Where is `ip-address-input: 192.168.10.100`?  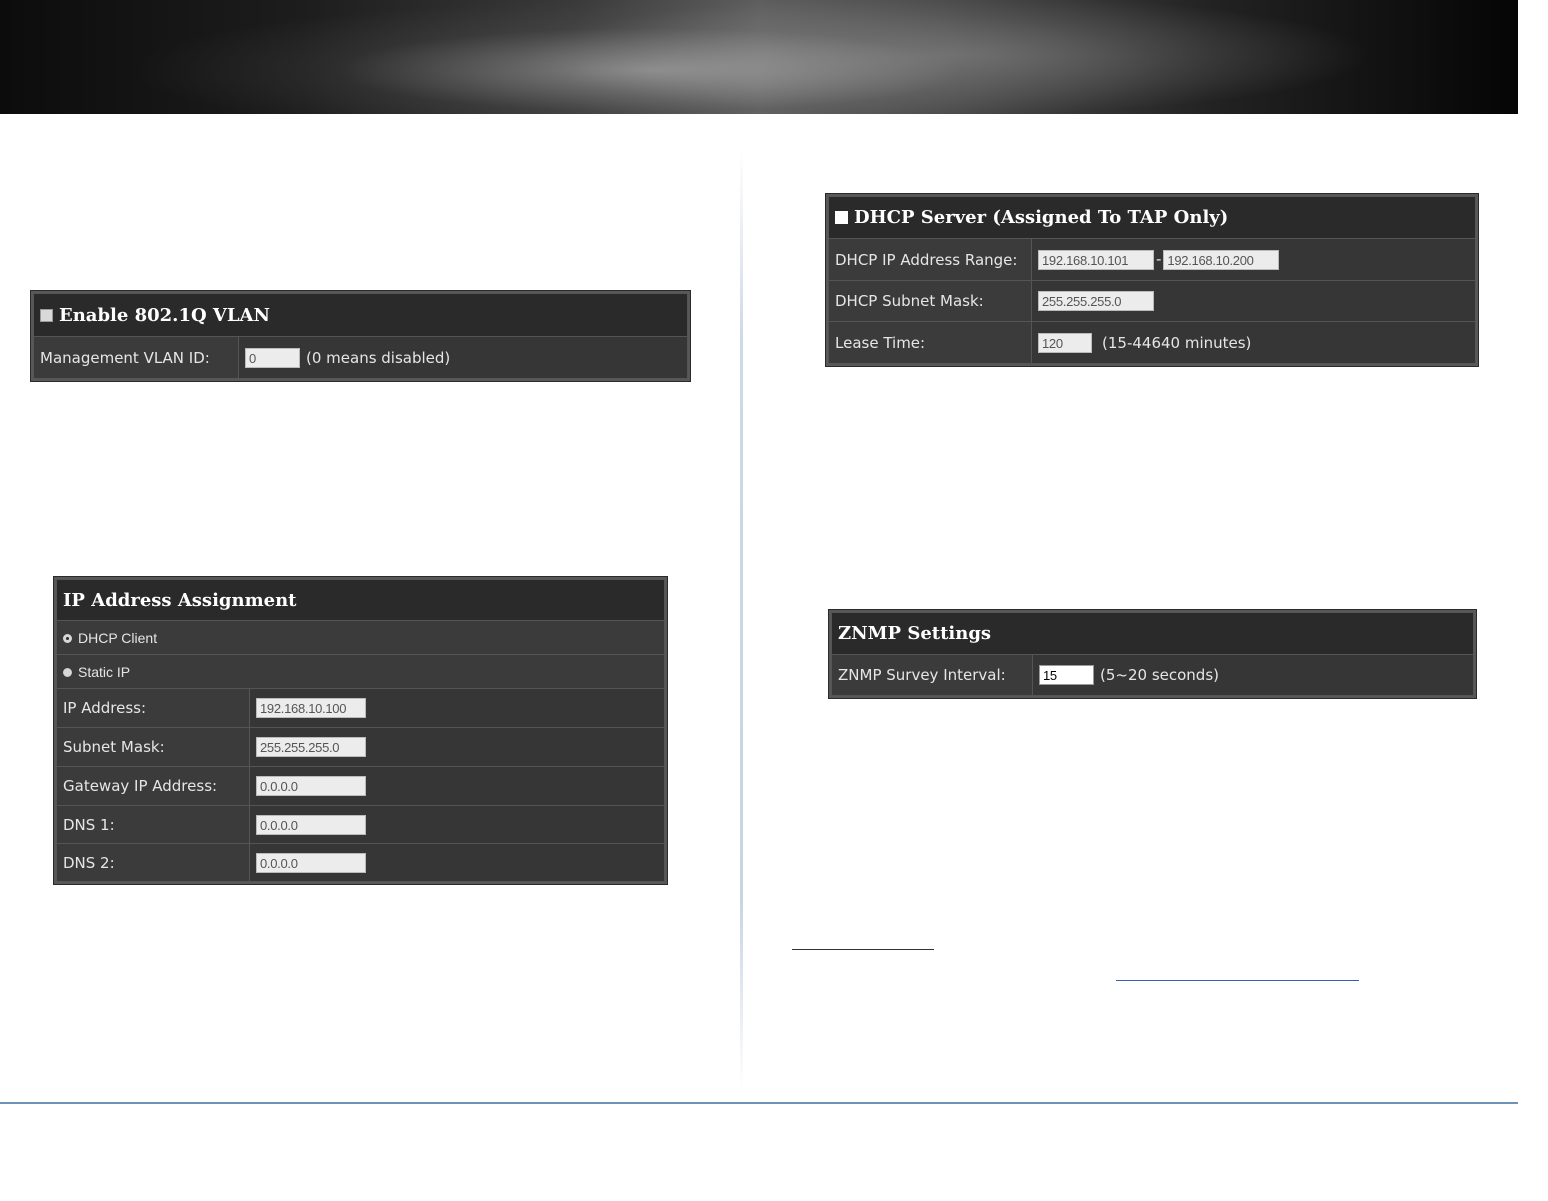 ip-address-input: 192.168.10.100 is located at coordinates (311, 708).